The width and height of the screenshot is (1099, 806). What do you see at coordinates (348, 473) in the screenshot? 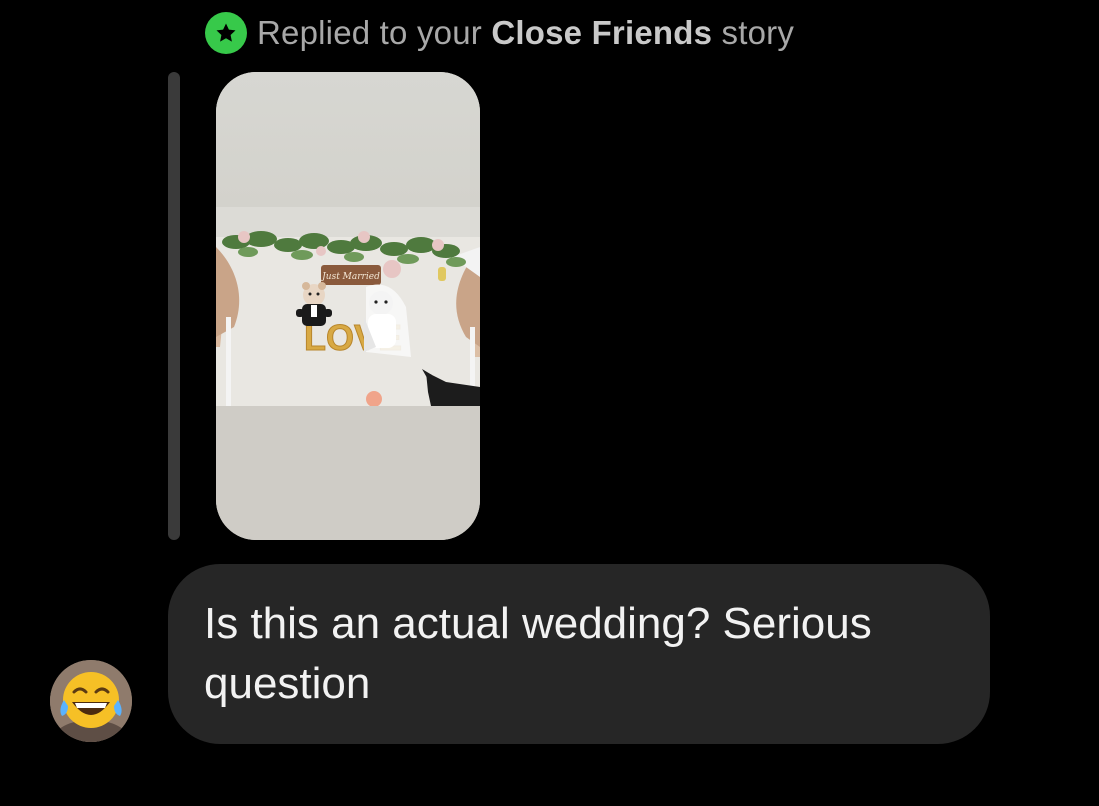
I see `story-background-bottom` at bounding box center [348, 473].